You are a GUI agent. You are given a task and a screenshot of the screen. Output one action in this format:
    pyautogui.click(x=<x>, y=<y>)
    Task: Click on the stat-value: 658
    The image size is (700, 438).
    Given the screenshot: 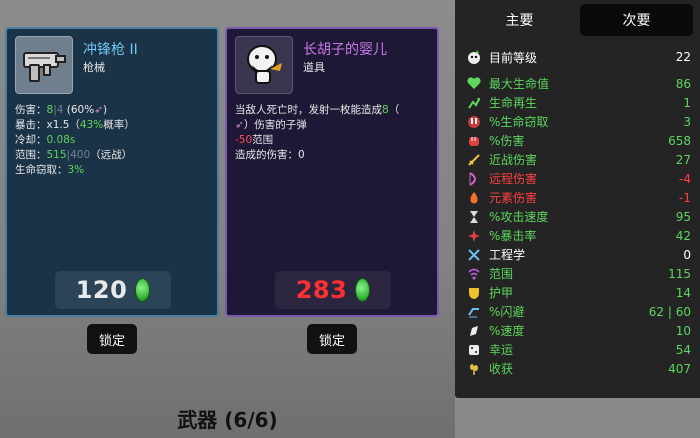 What is the action you would take?
    pyautogui.click(x=679, y=140)
    